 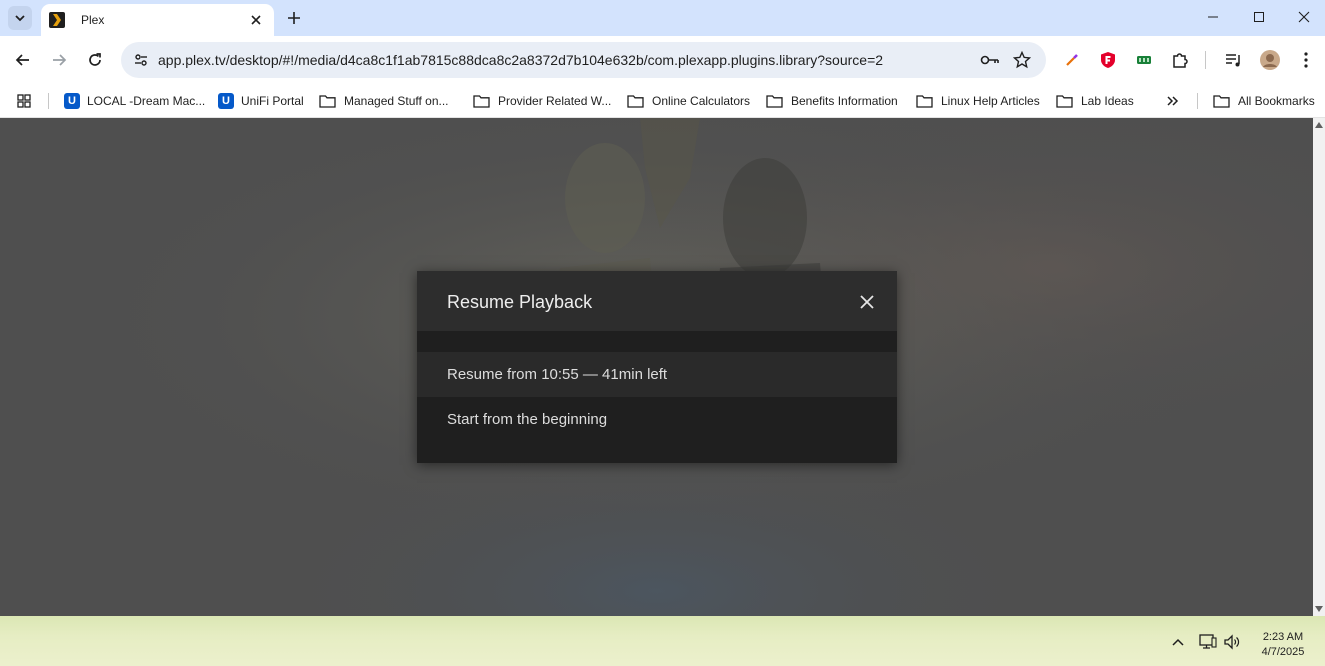 I want to click on all-bookmarks-label: All Bookmarks, so click(x=1276, y=101).